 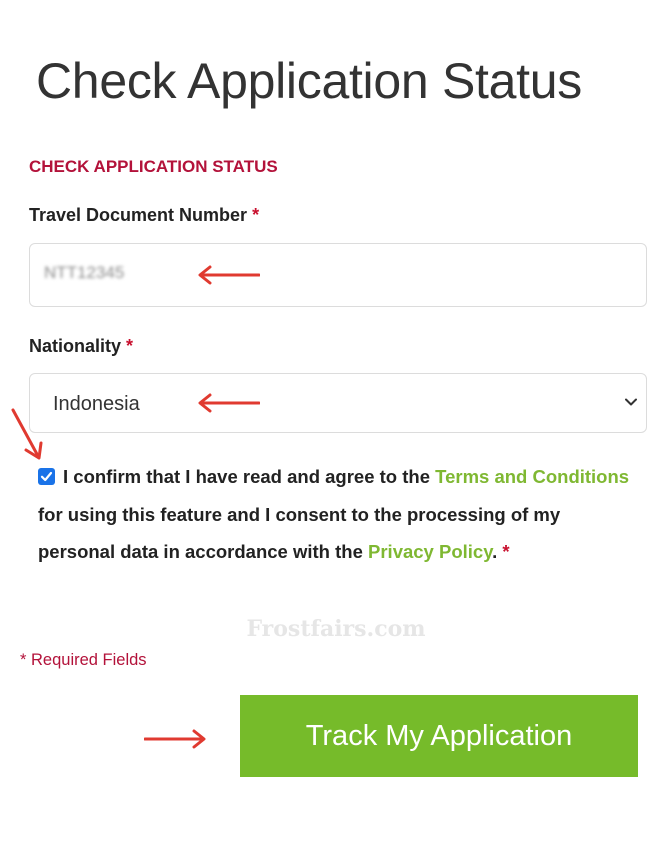 What do you see at coordinates (309, 81) in the screenshot?
I see `page-title: Check Application Status` at bounding box center [309, 81].